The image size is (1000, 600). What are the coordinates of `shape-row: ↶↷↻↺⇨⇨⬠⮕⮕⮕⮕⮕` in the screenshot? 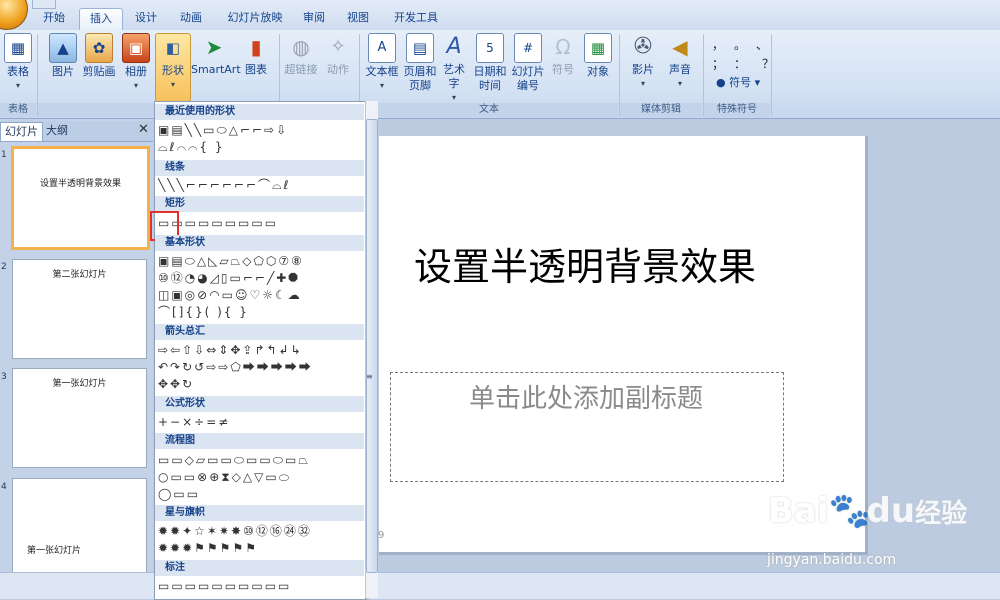 It's located at (260, 367).